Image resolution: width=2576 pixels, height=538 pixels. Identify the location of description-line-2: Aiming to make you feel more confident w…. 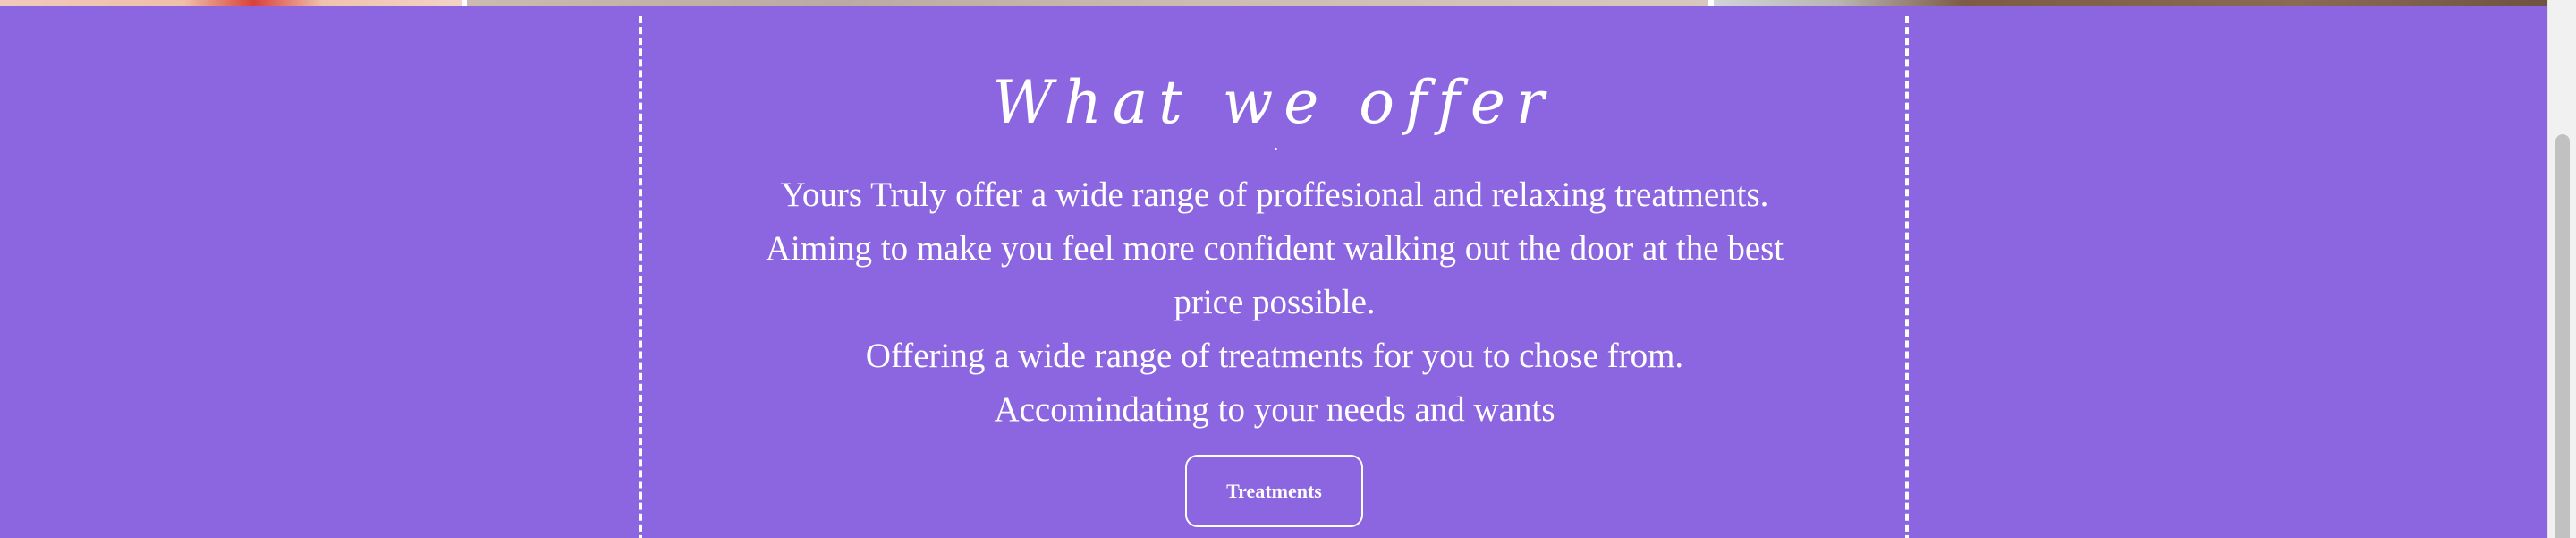
(1274, 275).